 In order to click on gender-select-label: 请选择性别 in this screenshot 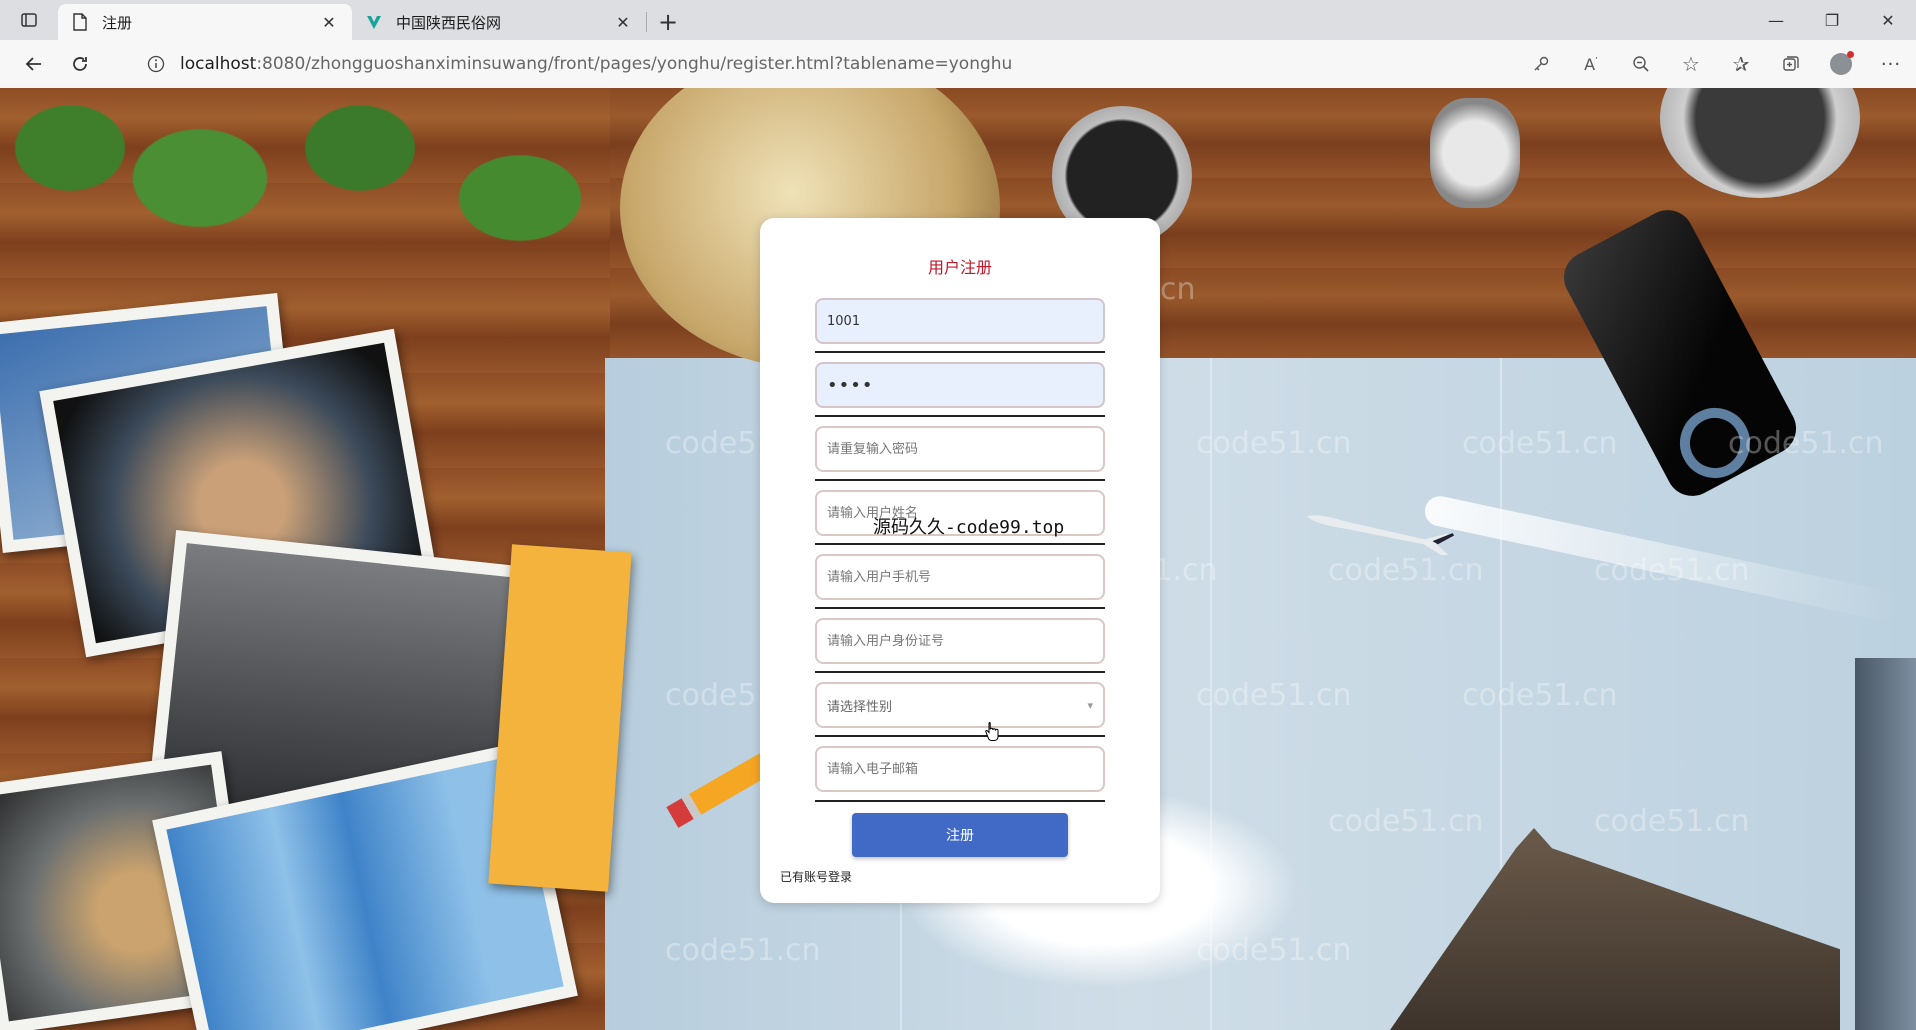, I will do `click(860, 707)`.